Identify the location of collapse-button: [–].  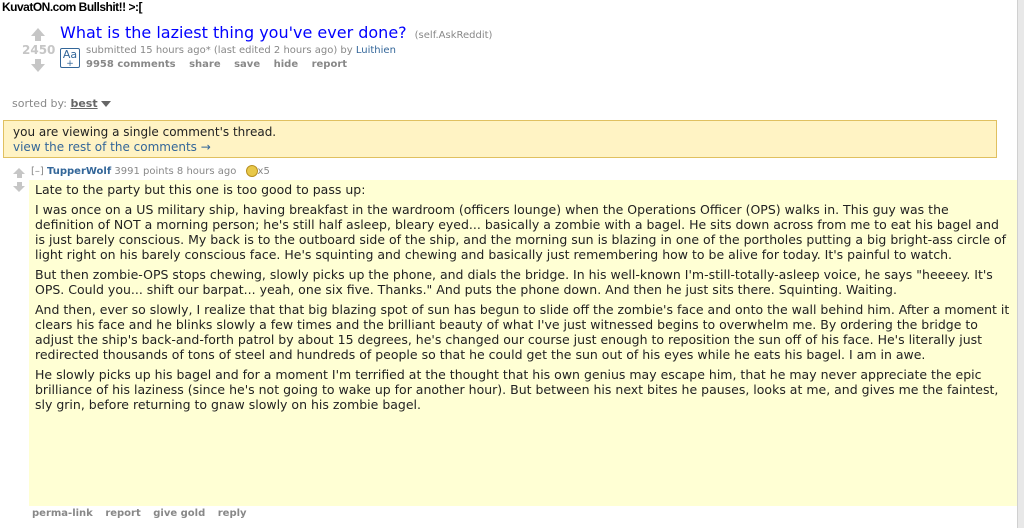
(37, 171).